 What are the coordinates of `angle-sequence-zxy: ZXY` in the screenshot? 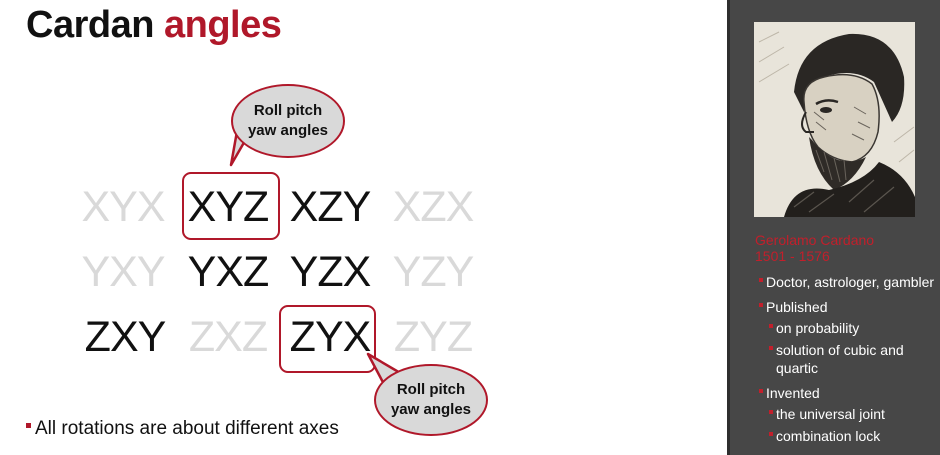 It's located at (125, 337).